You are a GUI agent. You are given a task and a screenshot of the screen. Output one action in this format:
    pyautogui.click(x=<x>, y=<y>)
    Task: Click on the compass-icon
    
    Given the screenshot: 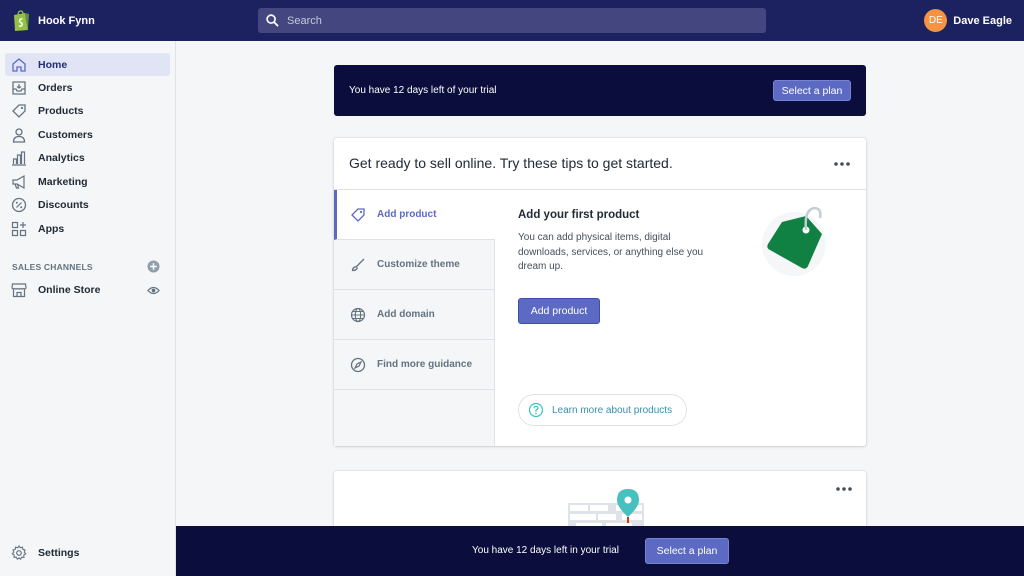 What is the action you would take?
    pyautogui.click(x=358, y=364)
    